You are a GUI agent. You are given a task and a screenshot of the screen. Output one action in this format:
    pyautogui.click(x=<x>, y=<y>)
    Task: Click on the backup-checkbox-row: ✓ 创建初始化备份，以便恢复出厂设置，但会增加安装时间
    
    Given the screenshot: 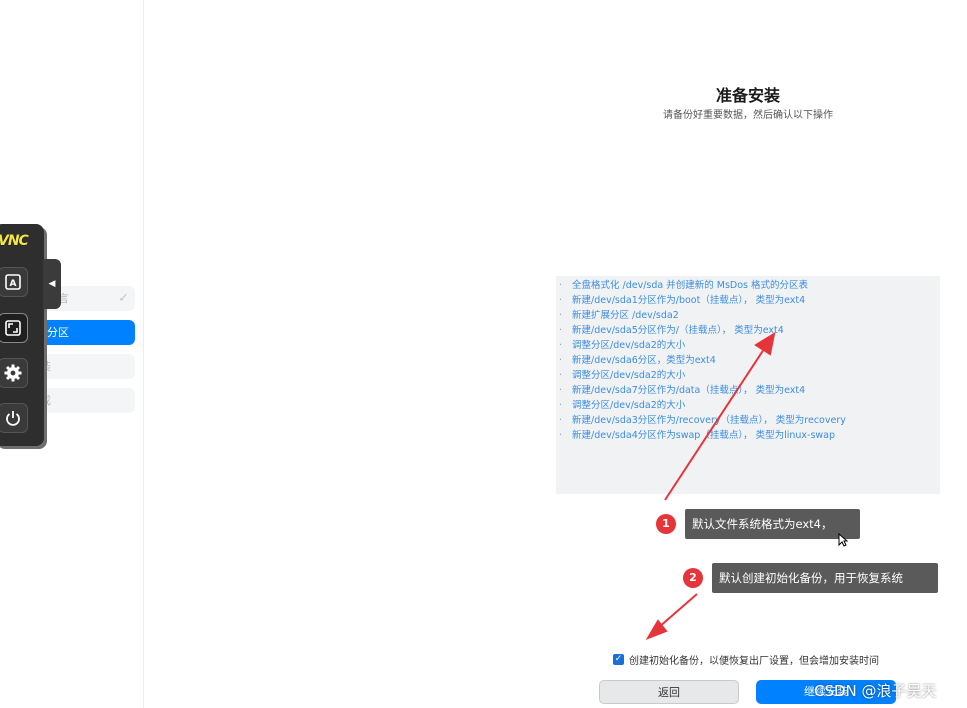 What is the action you would take?
    pyautogui.click(x=746, y=659)
    